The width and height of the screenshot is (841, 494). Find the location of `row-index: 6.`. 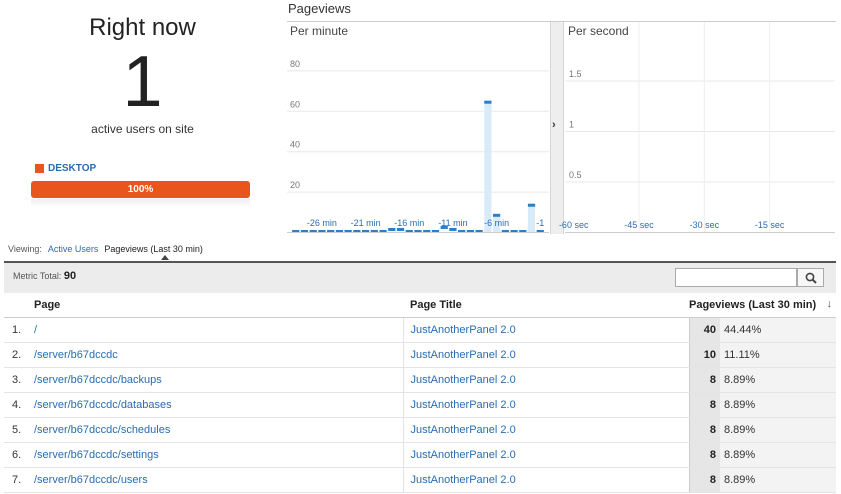

row-index: 6. is located at coordinates (16, 455).